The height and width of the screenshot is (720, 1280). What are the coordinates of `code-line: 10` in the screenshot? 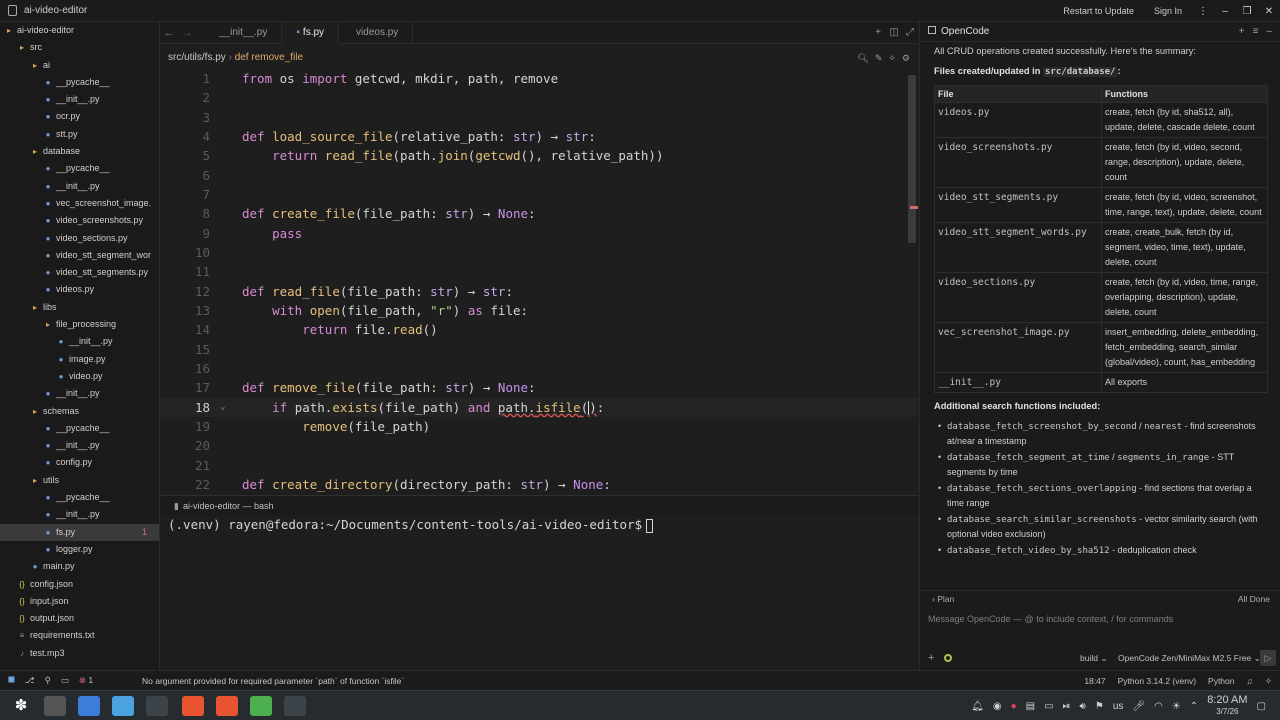 It's located at (539, 252).